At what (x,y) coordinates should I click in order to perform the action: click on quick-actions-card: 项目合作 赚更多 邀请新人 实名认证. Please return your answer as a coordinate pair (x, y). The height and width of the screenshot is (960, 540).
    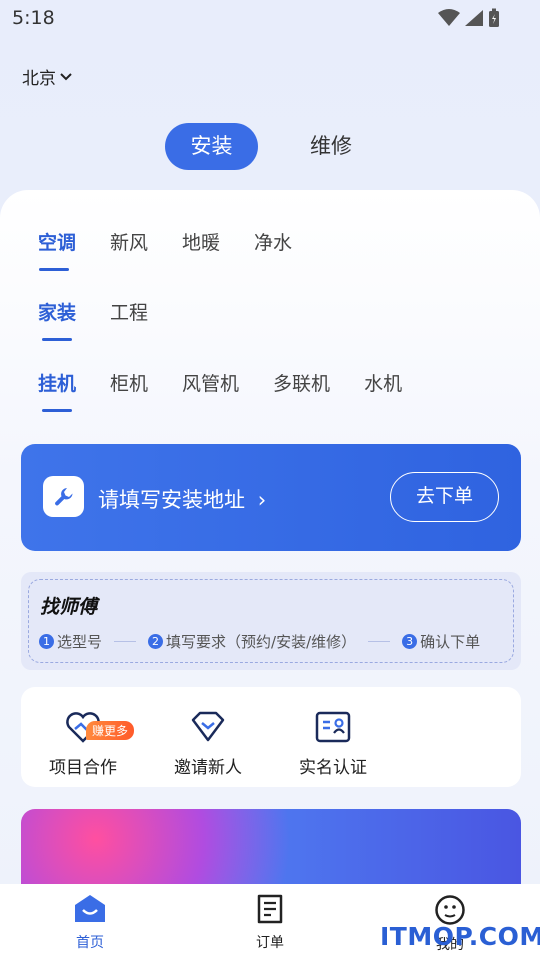
    Looking at the image, I should click on (271, 737).